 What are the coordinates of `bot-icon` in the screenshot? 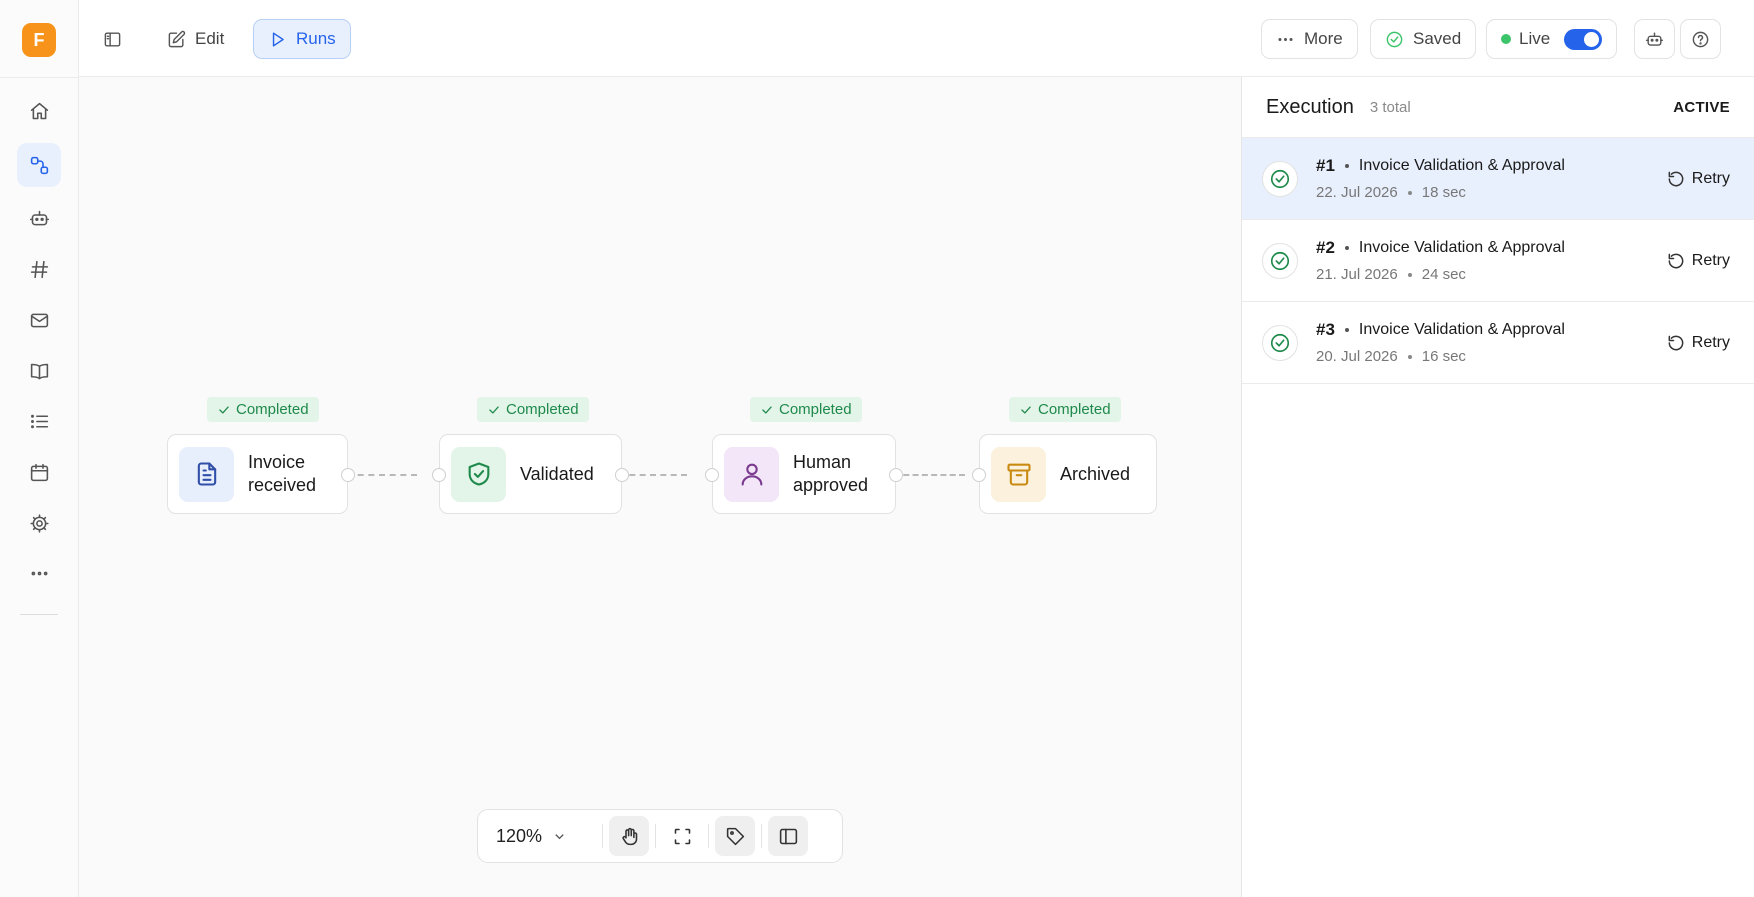 It's located at (39, 217).